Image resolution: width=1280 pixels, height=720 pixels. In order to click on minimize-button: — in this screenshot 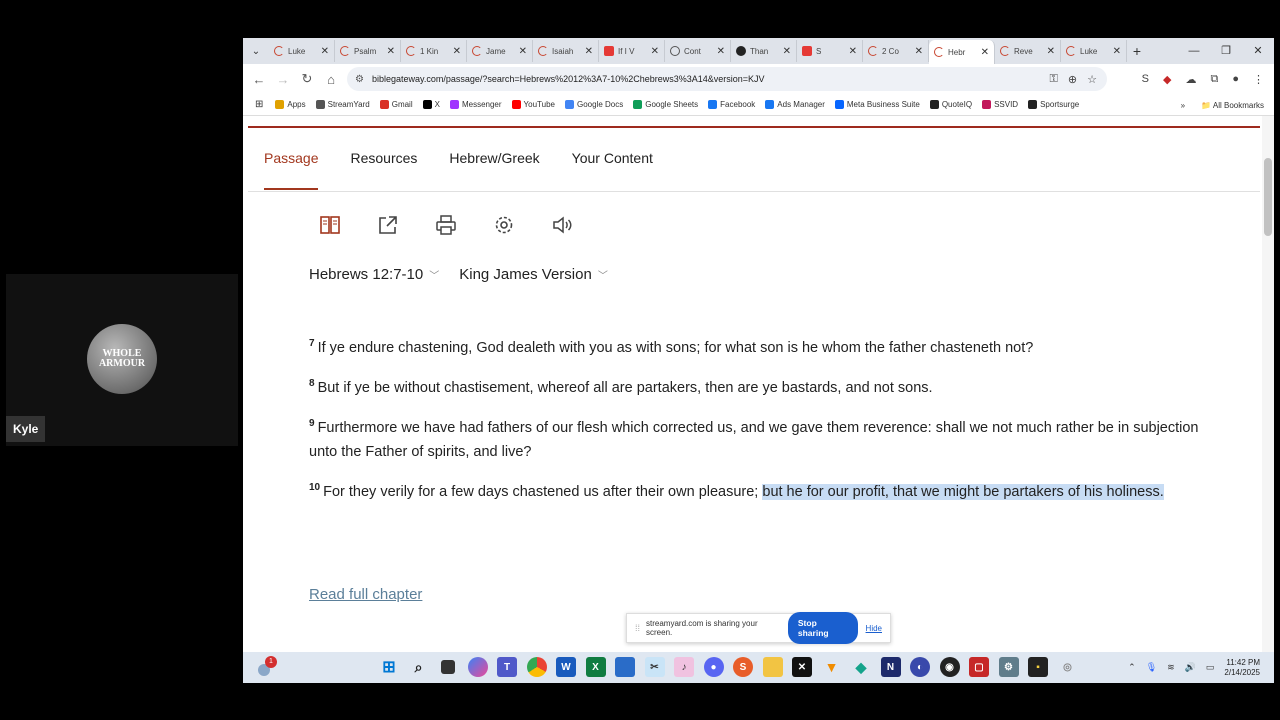, I will do `click(1194, 51)`.